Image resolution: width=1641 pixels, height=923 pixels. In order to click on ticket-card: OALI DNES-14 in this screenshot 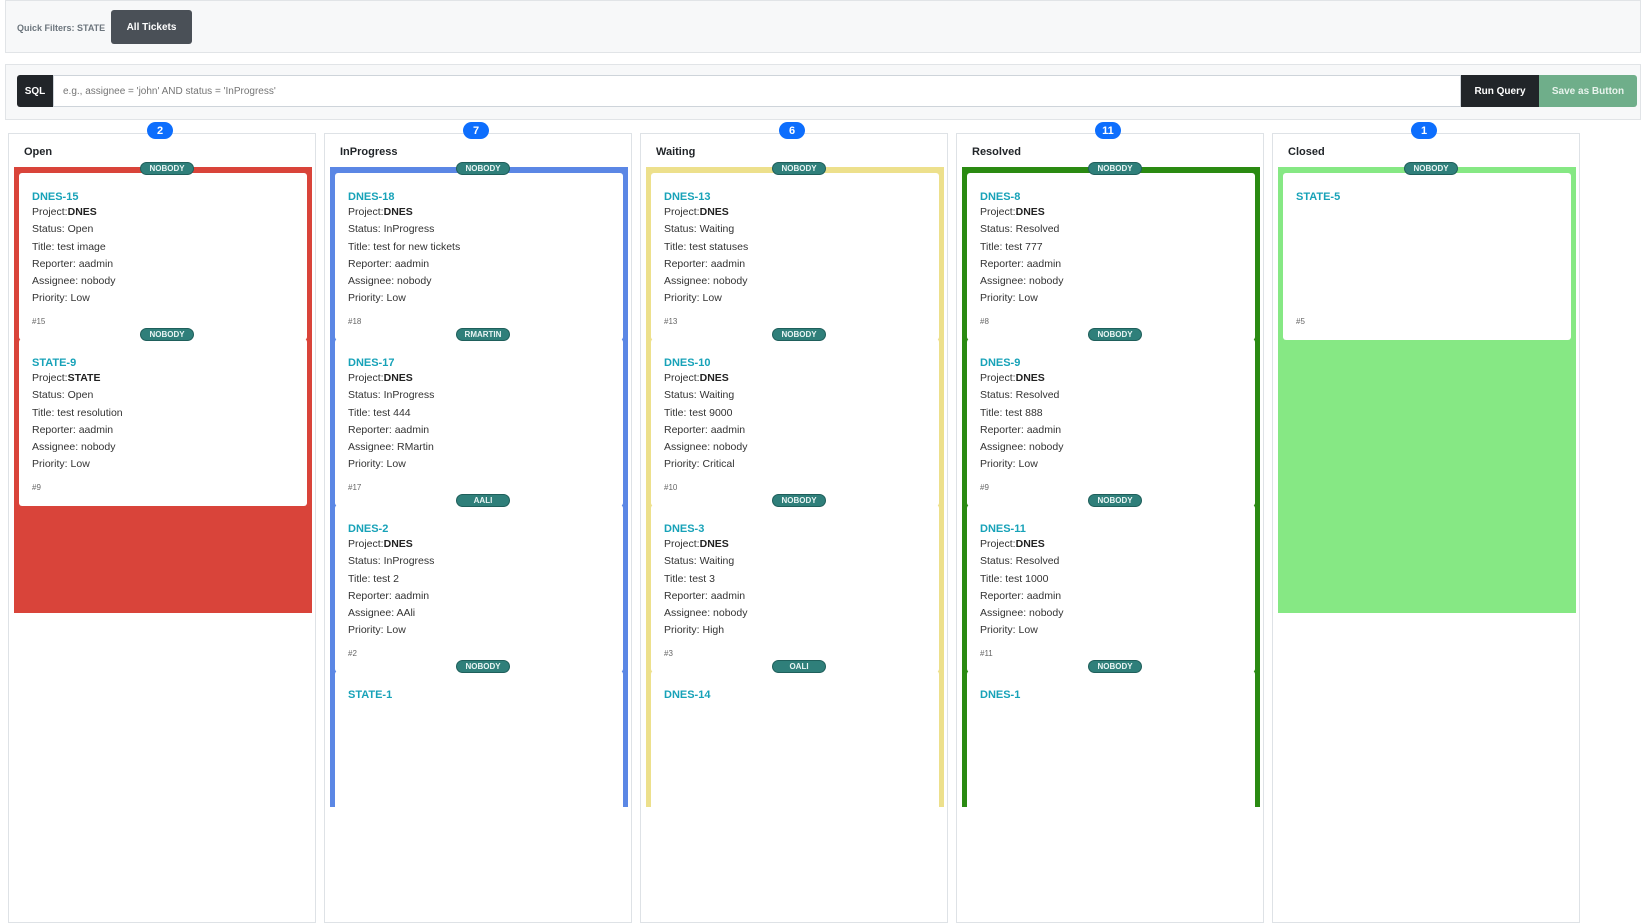, I will do `click(795, 749)`.